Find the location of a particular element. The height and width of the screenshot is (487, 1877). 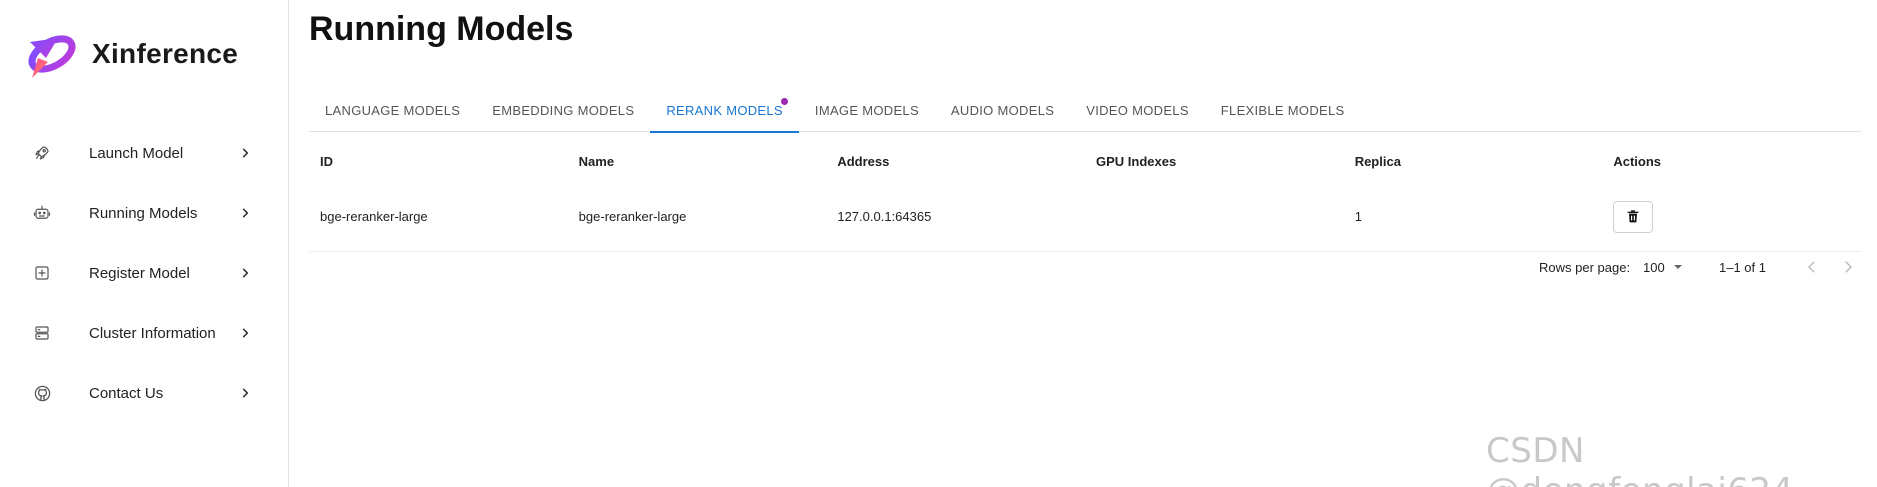

server-icon is located at coordinates (42, 333).